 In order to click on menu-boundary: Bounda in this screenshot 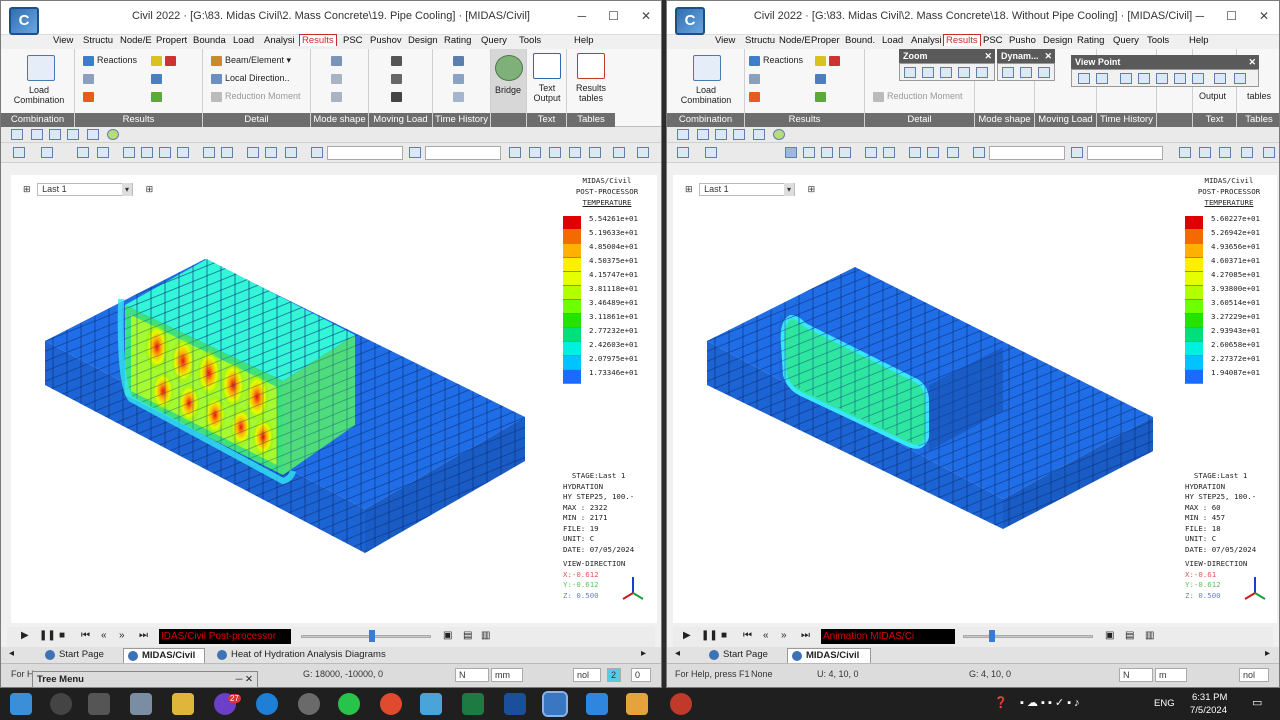, I will do `click(209, 40)`.